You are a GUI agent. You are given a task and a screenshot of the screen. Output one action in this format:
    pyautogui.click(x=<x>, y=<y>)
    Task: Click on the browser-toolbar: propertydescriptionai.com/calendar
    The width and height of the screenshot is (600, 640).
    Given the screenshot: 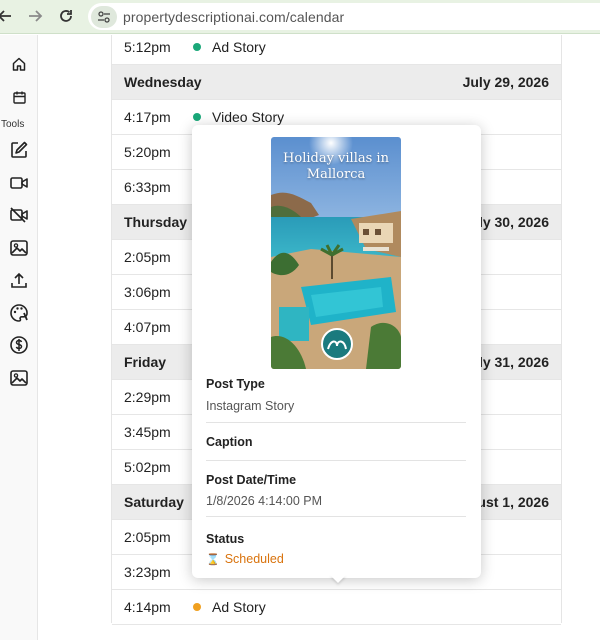 What is the action you would take?
    pyautogui.click(x=300, y=17)
    